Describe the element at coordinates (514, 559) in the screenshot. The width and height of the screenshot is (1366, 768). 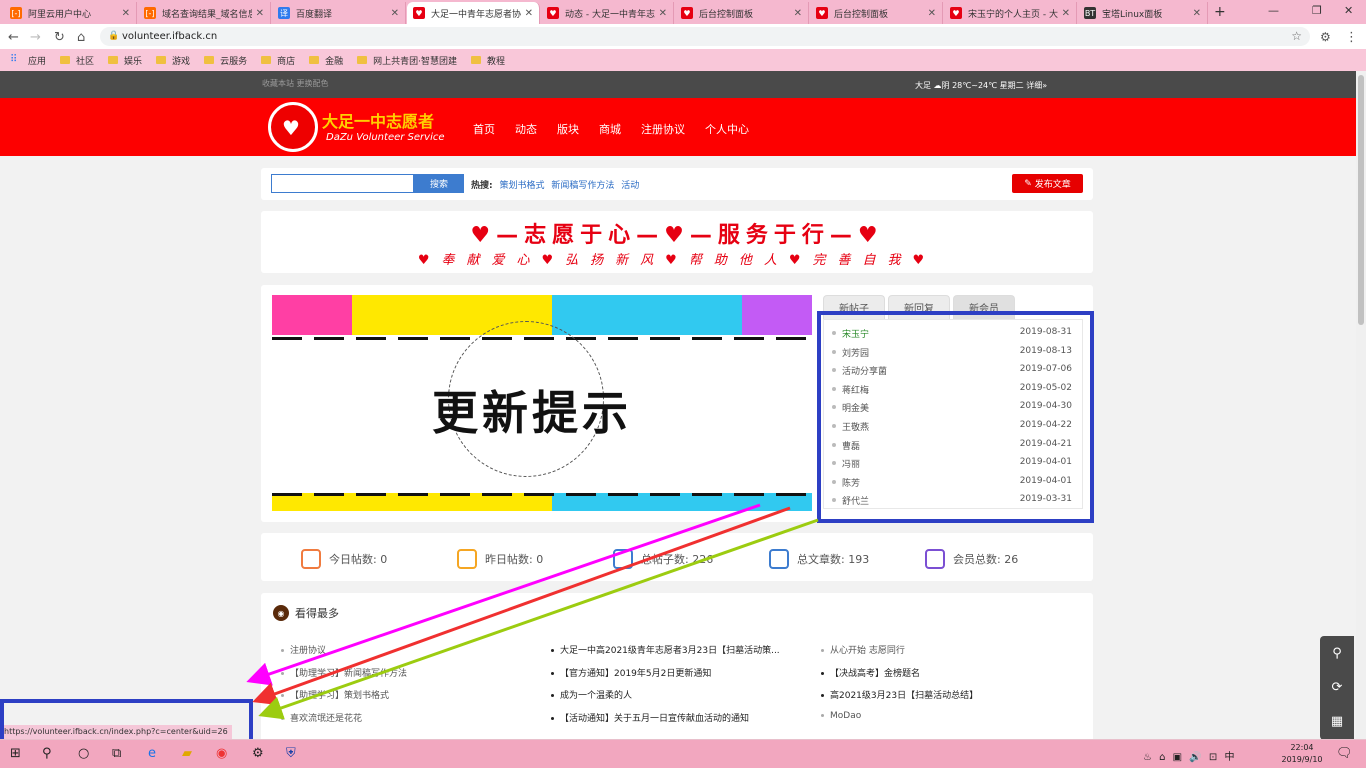
I see `stat-label: 昨日帖数: 0` at that location.